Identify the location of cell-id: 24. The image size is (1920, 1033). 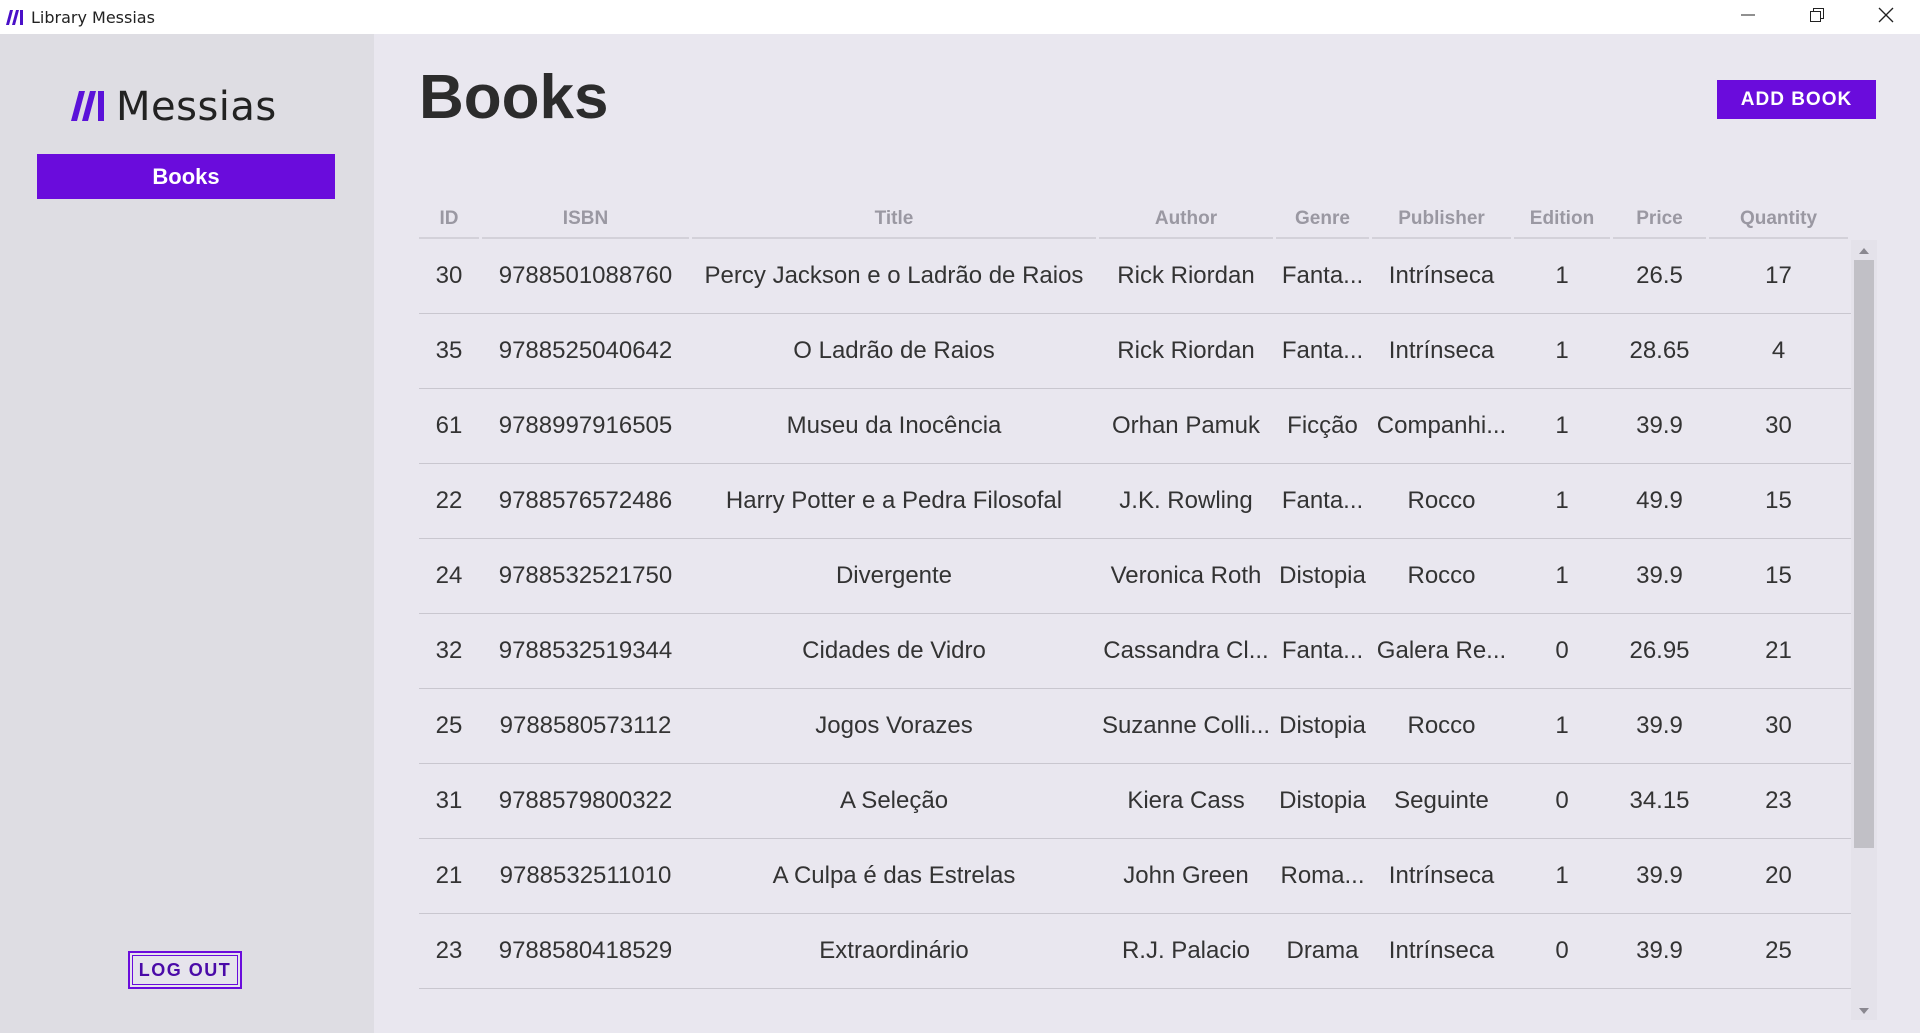
(449, 575).